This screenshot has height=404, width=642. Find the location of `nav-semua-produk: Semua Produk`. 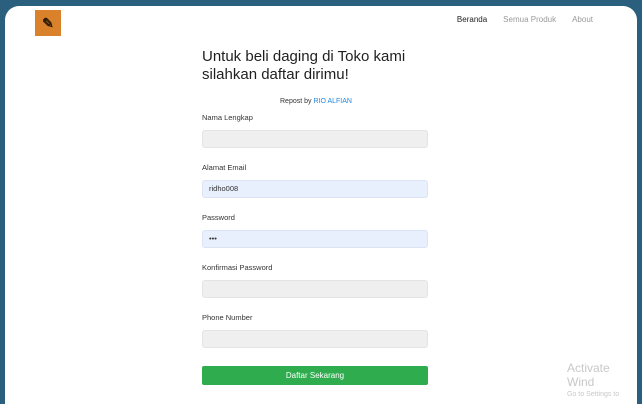

nav-semua-produk: Semua Produk is located at coordinates (529, 19).